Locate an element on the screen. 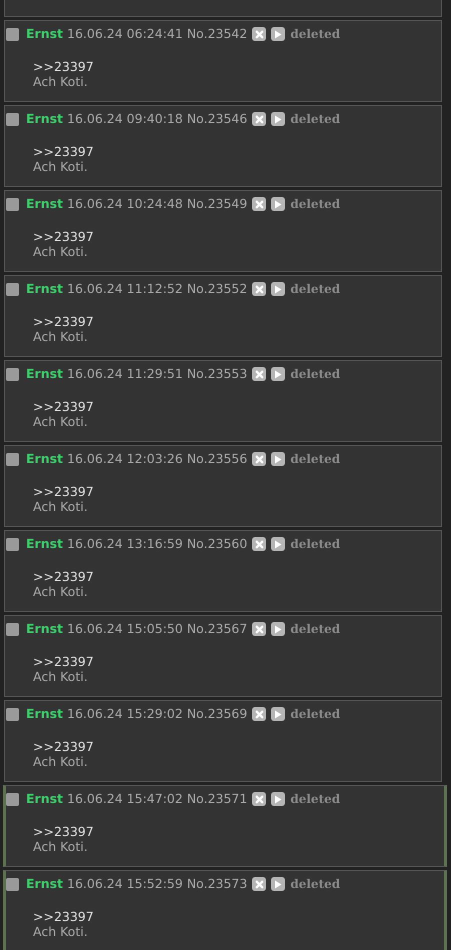 Image resolution: width=451 pixels, height=950 pixels. post-date: 16.06.24 15:47:02 is located at coordinates (125, 799).